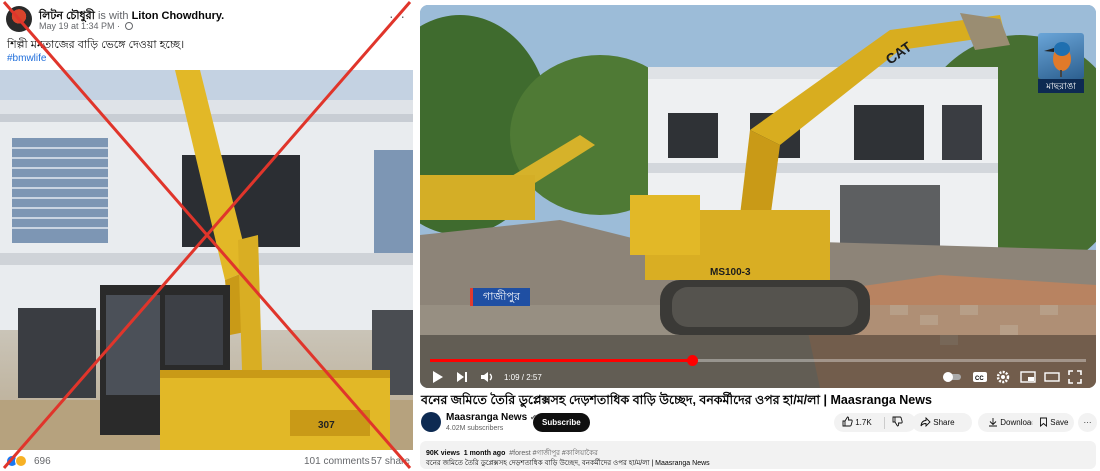 This screenshot has width=1100, height=471. I want to click on download-icon, so click(993, 422).